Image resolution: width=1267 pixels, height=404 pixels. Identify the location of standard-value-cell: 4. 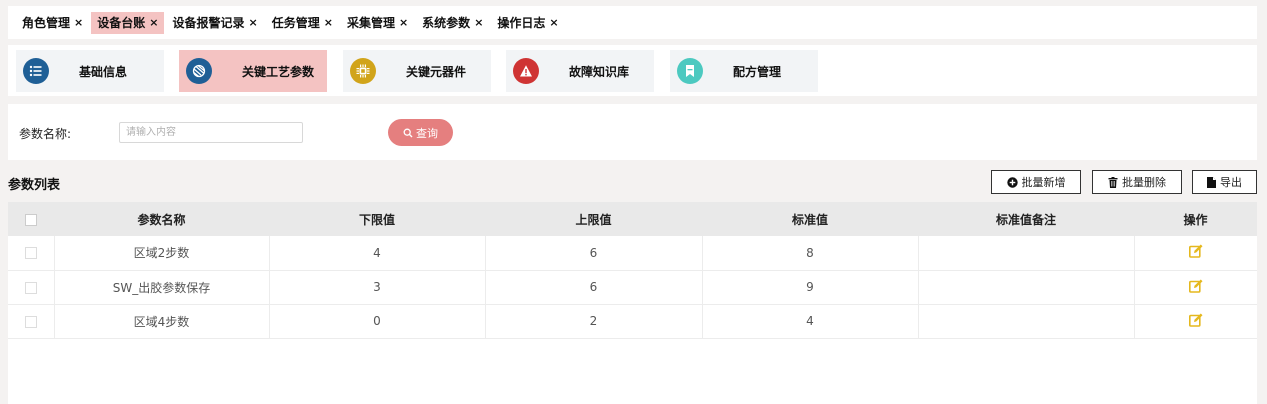
(810, 321).